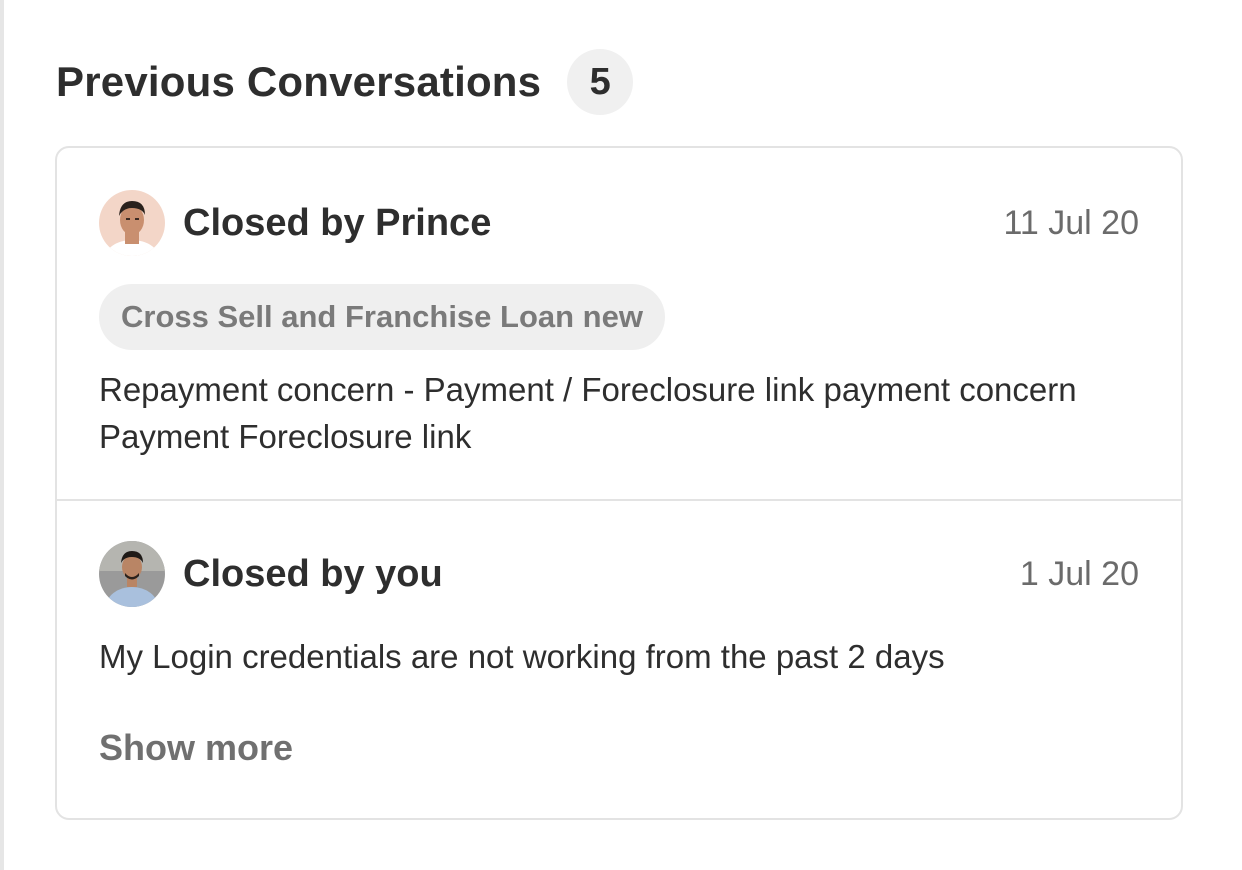 This screenshot has width=1242, height=870. I want to click on conversation-header: Closed by you 1 Jul 20, so click(619, 574).